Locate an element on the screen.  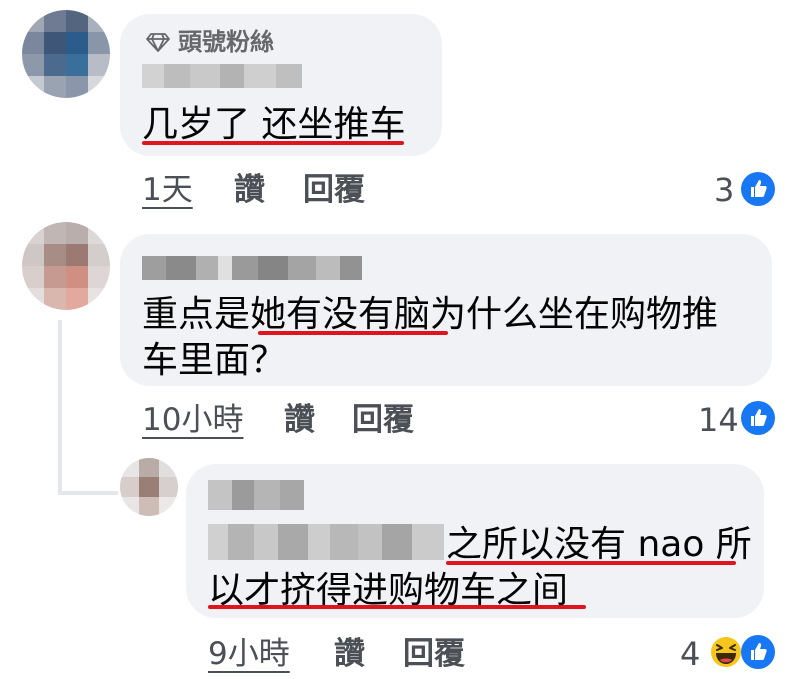
thread-branch is located at coordinates (88, 493).